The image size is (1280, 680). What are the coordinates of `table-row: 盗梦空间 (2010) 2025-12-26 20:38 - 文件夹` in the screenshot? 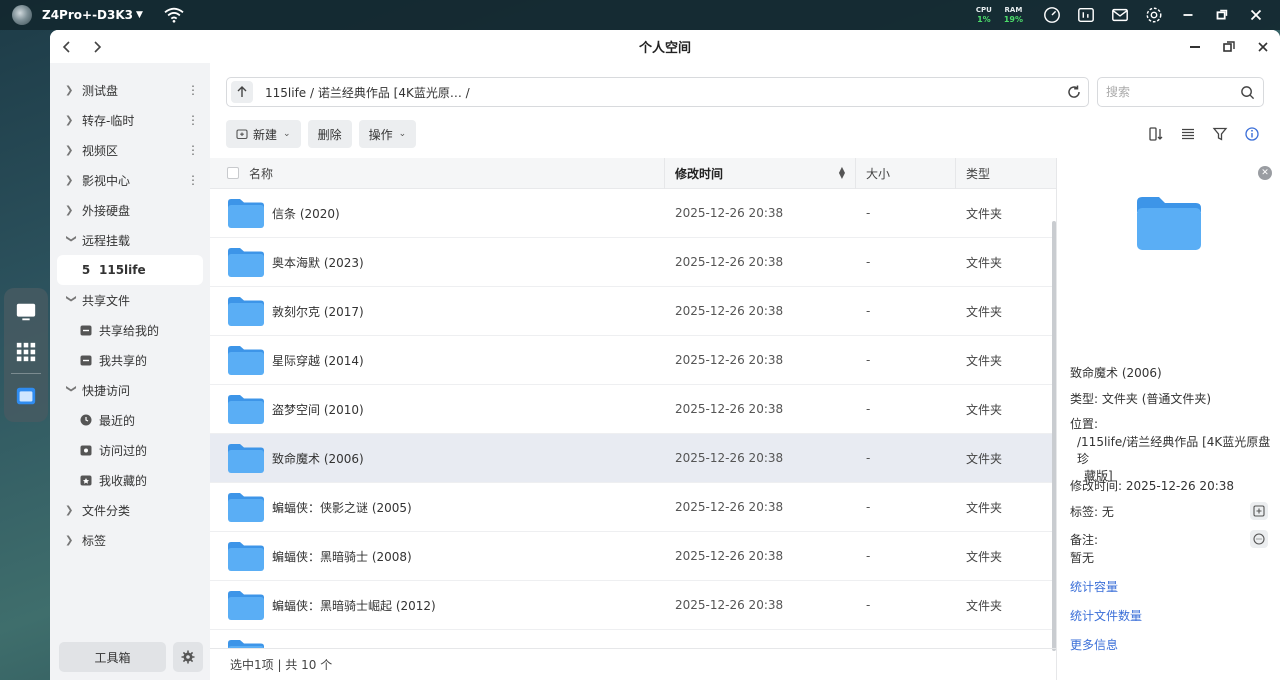 It's located at (633, 409).